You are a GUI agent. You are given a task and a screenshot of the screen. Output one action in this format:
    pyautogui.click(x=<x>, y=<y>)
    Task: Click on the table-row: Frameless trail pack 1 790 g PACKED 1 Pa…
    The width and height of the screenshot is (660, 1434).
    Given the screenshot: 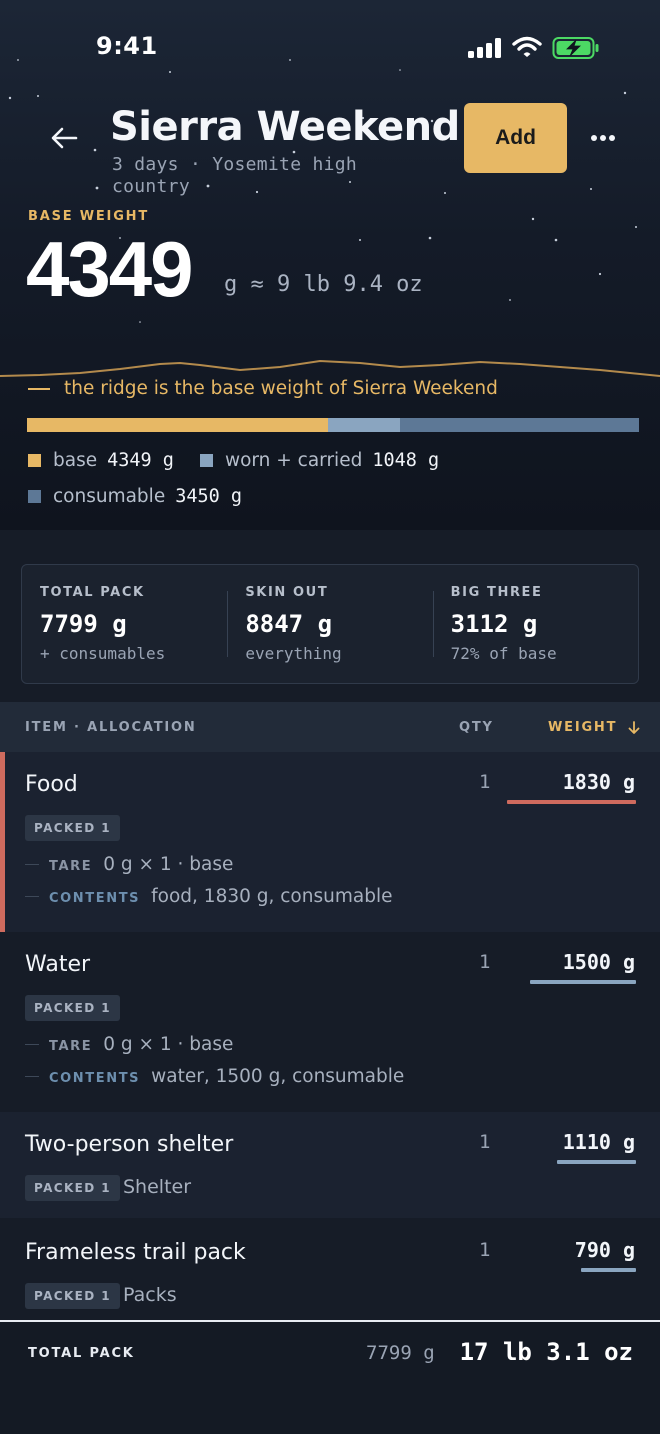 What is the action you would take?
    pyautogui.click(x=330, y=1269)
    